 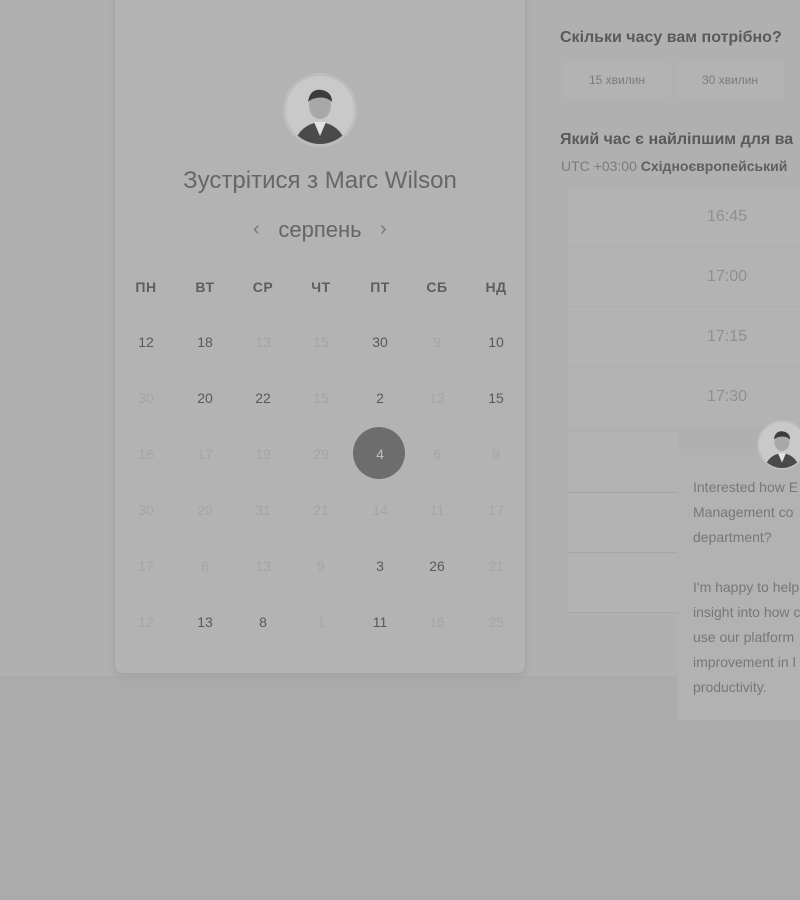 I want to click on chat-message-line: improvement in l, so click(x=744, y=662).